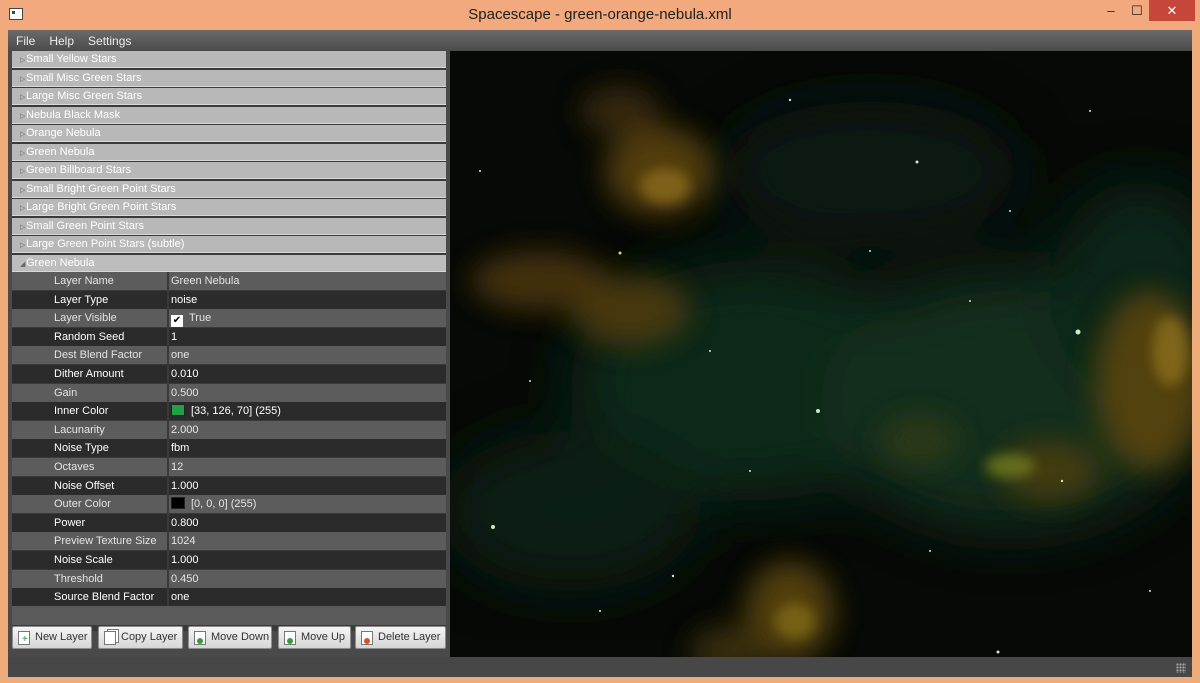 The image size is (1200, 683). I want to click on move-down-icon, so click(200, 638).